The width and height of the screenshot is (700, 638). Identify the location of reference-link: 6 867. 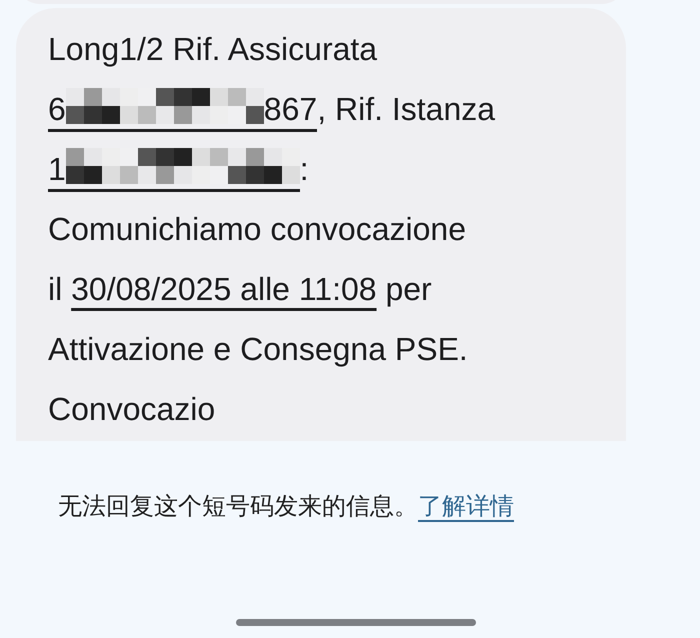
(183, 109).